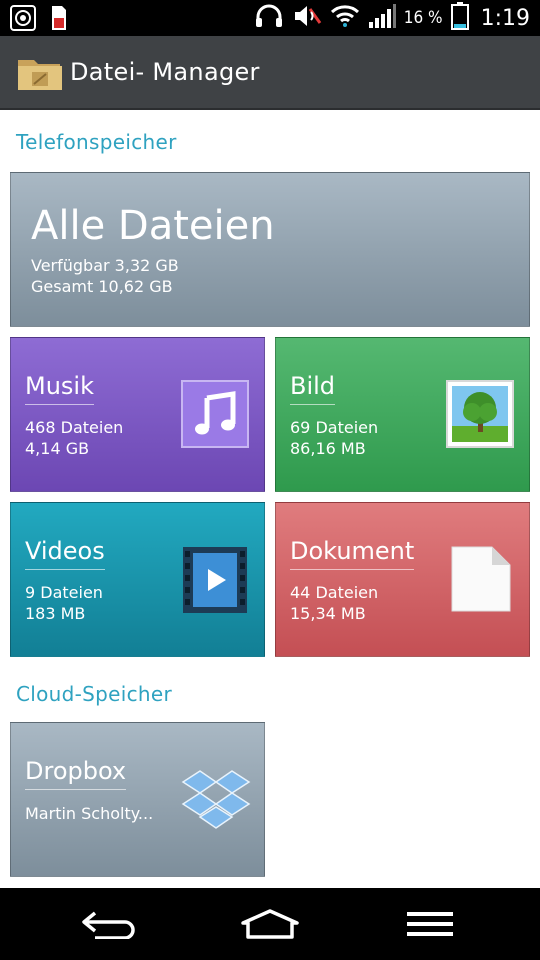  What do you see at coordinates (215, 416) in the screenshot?
I see `music-note-icon` at bounding box center [215, 416].